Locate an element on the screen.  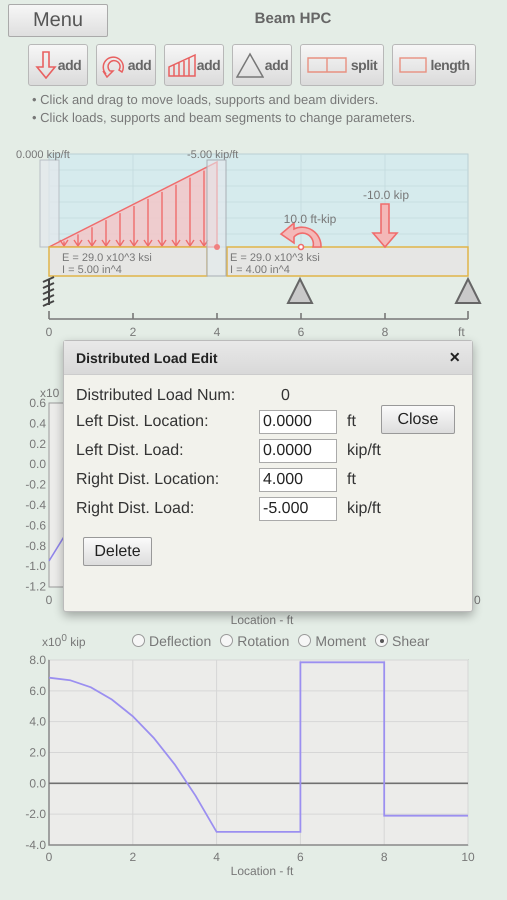
tick-label: 2.0 is located at coordinates (37, 753).